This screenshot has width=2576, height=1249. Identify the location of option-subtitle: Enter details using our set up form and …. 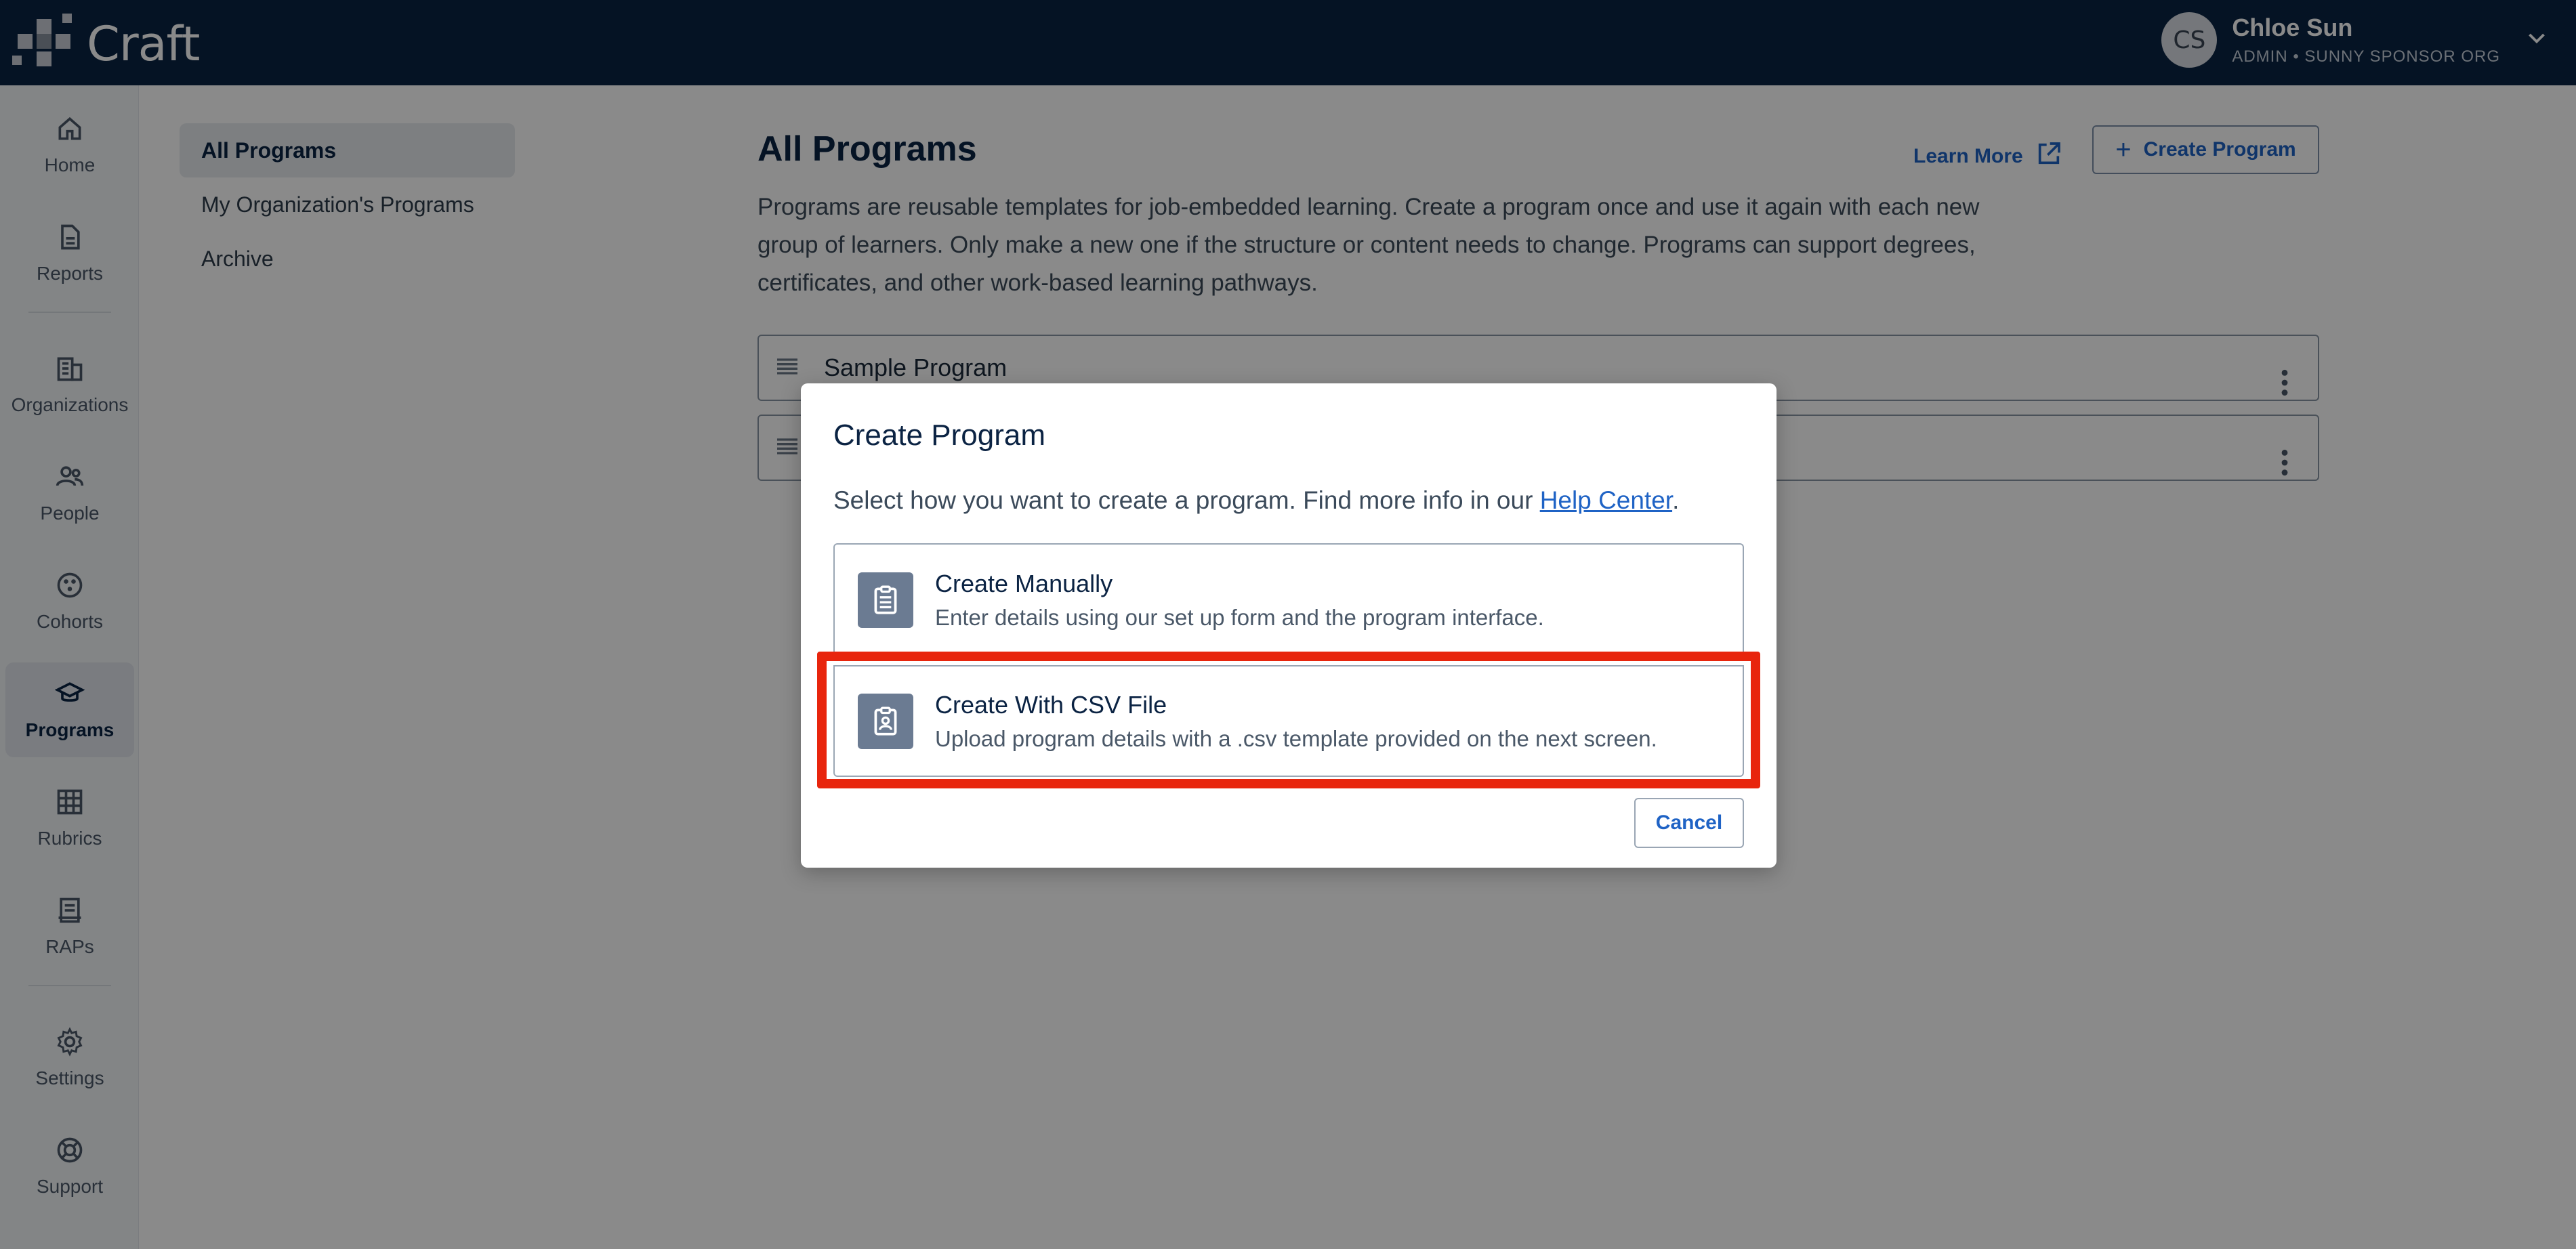
(1239, 617).